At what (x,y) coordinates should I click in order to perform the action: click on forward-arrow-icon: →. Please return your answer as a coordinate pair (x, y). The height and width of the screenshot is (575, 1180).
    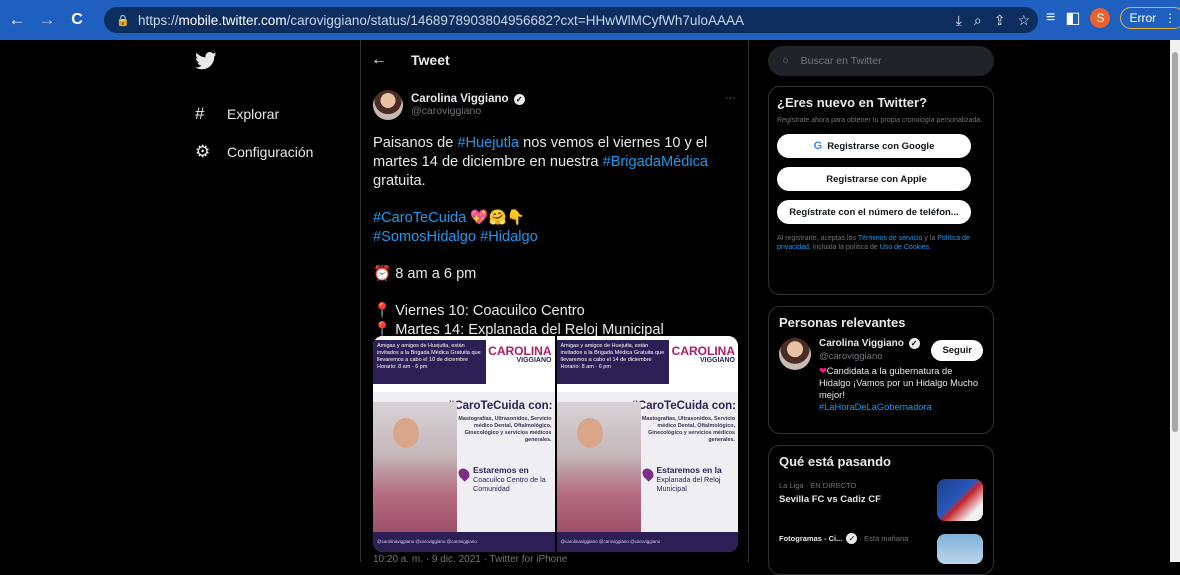
    Looking at the image, I should click on (47, 20).